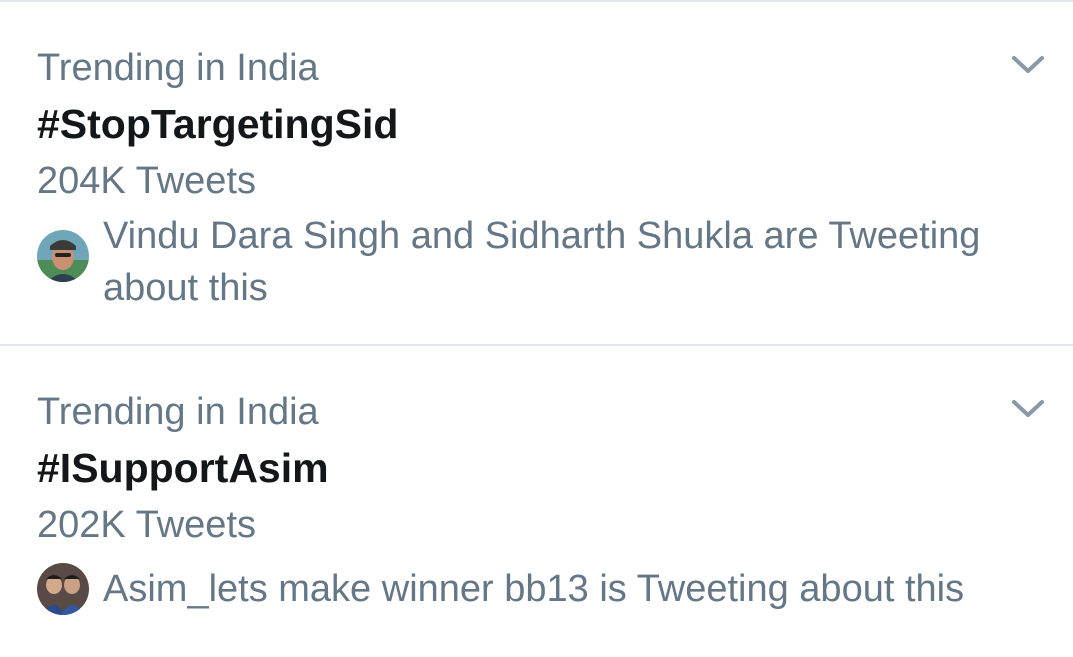 The height and width of the screenshot is (657, 1073). Describe the element at coordinates (147, 525) in the screenshot. I see `tweet-count: 202K Tweets` at that location.